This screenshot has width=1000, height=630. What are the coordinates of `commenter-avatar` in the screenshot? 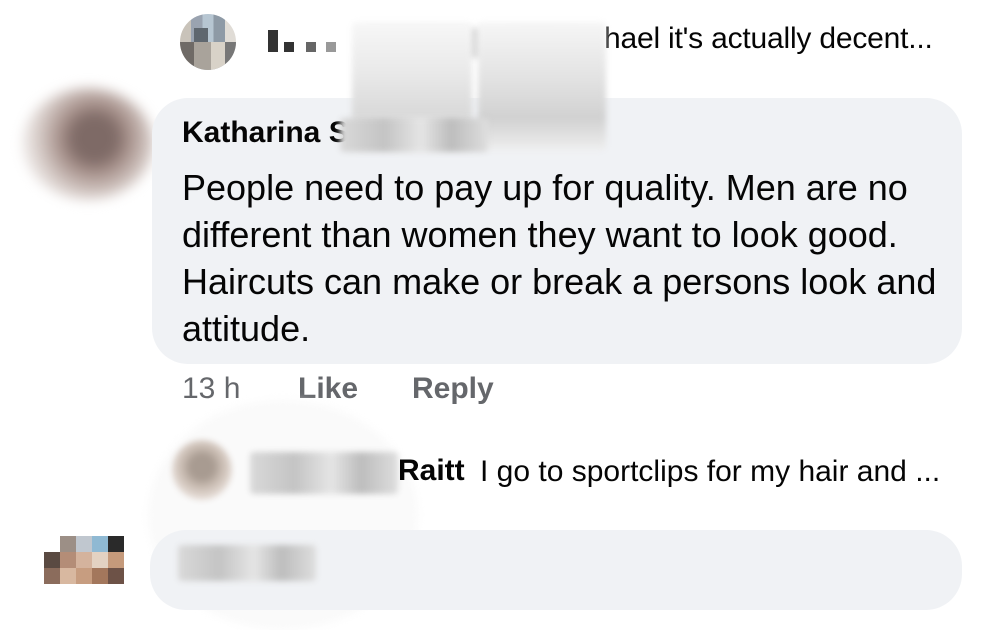 It's located at (88, 144).